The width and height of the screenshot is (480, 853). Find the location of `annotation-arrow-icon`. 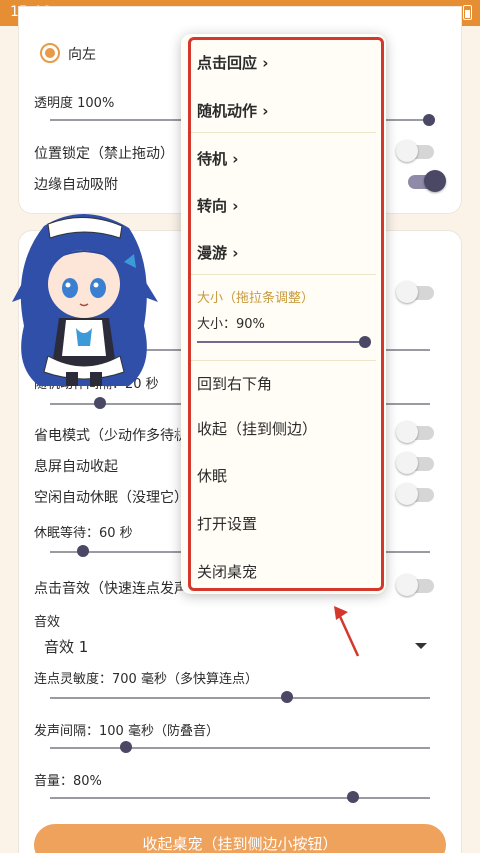

annotation-arrow-icon is located at coordinates (347, 631).